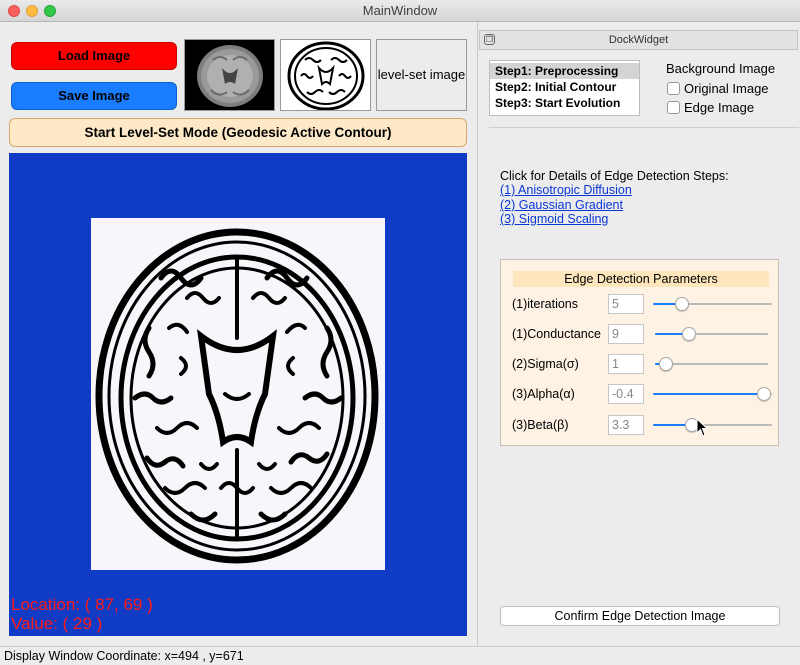  What do you see at coordinates (626, 394) in the screenshot?
I see `alpha-input: -0.4` at bounding box center [626, 394].